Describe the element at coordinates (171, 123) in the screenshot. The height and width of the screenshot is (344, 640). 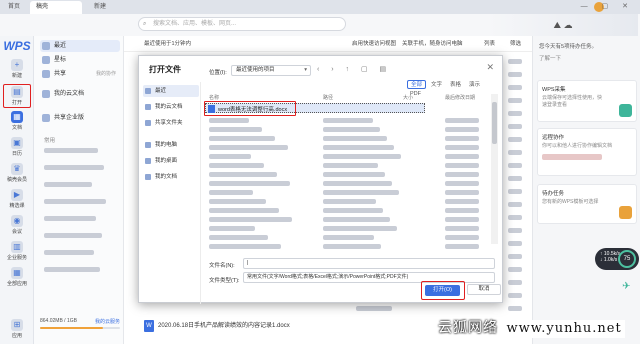
I see `dialog-nav-shared: 共享文件夹` at that location.